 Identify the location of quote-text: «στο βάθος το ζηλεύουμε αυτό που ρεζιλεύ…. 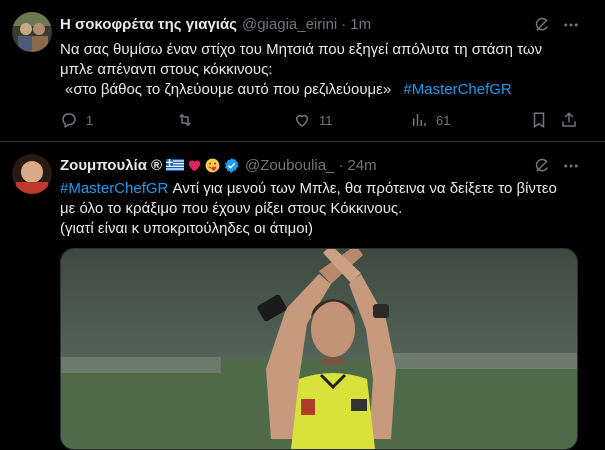
(228, 89).